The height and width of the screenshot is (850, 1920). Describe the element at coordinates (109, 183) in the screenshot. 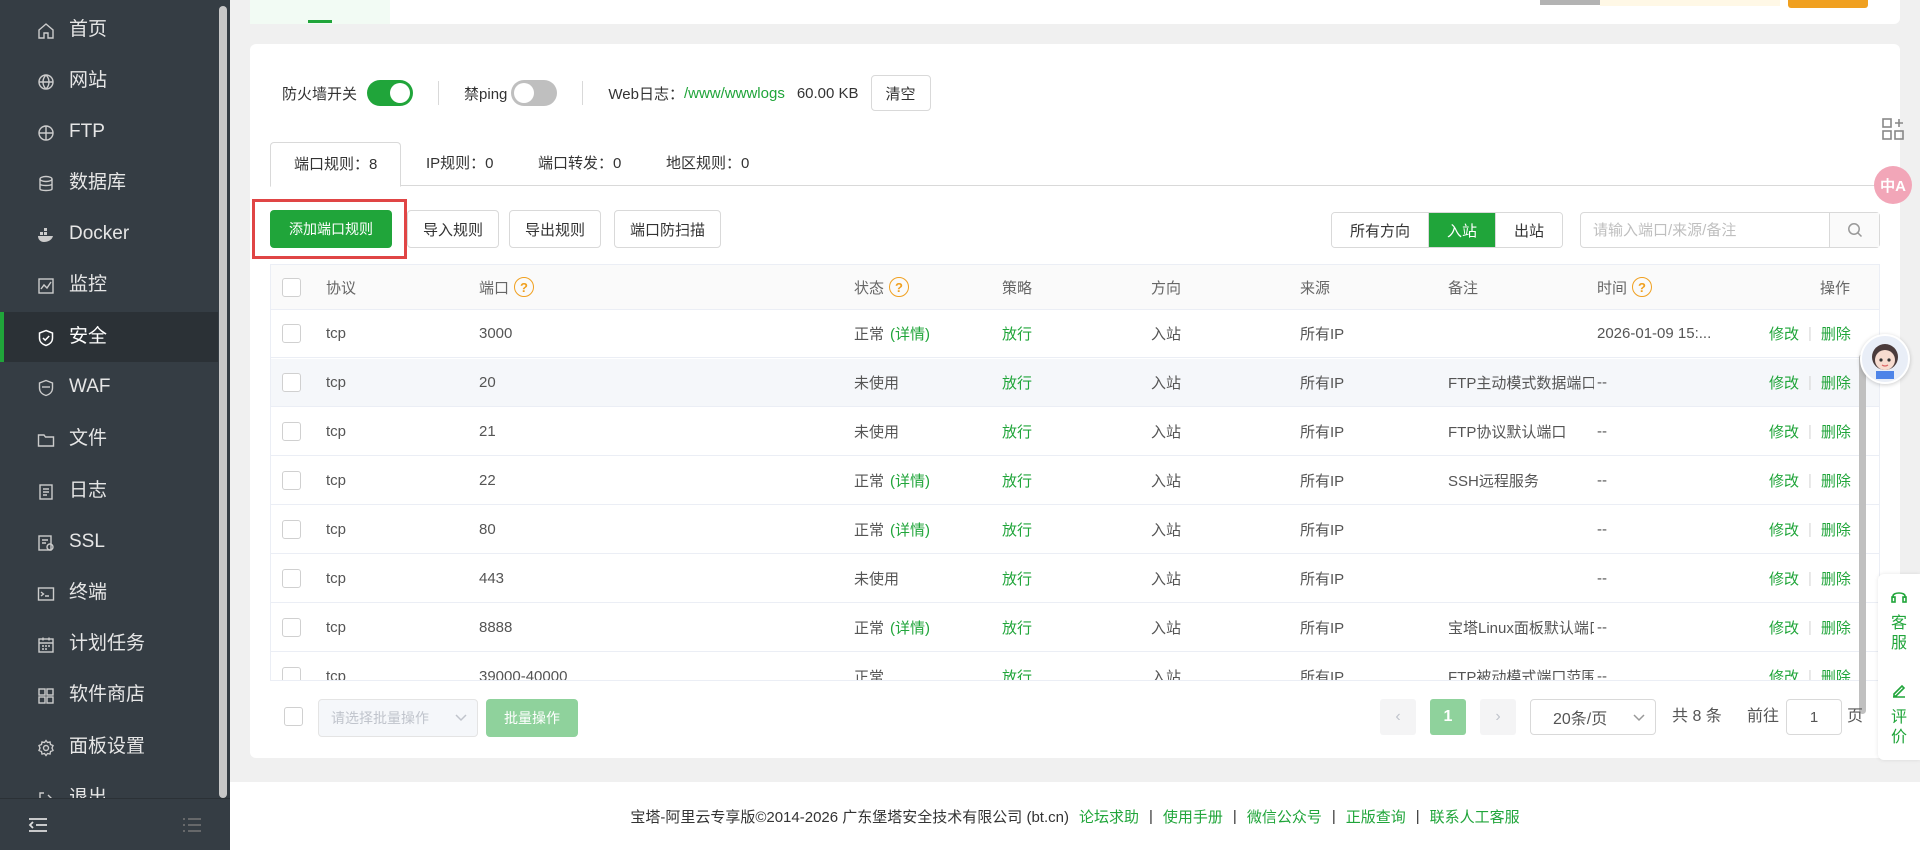

I see `sidebar-item-database: 数据库` at that location.